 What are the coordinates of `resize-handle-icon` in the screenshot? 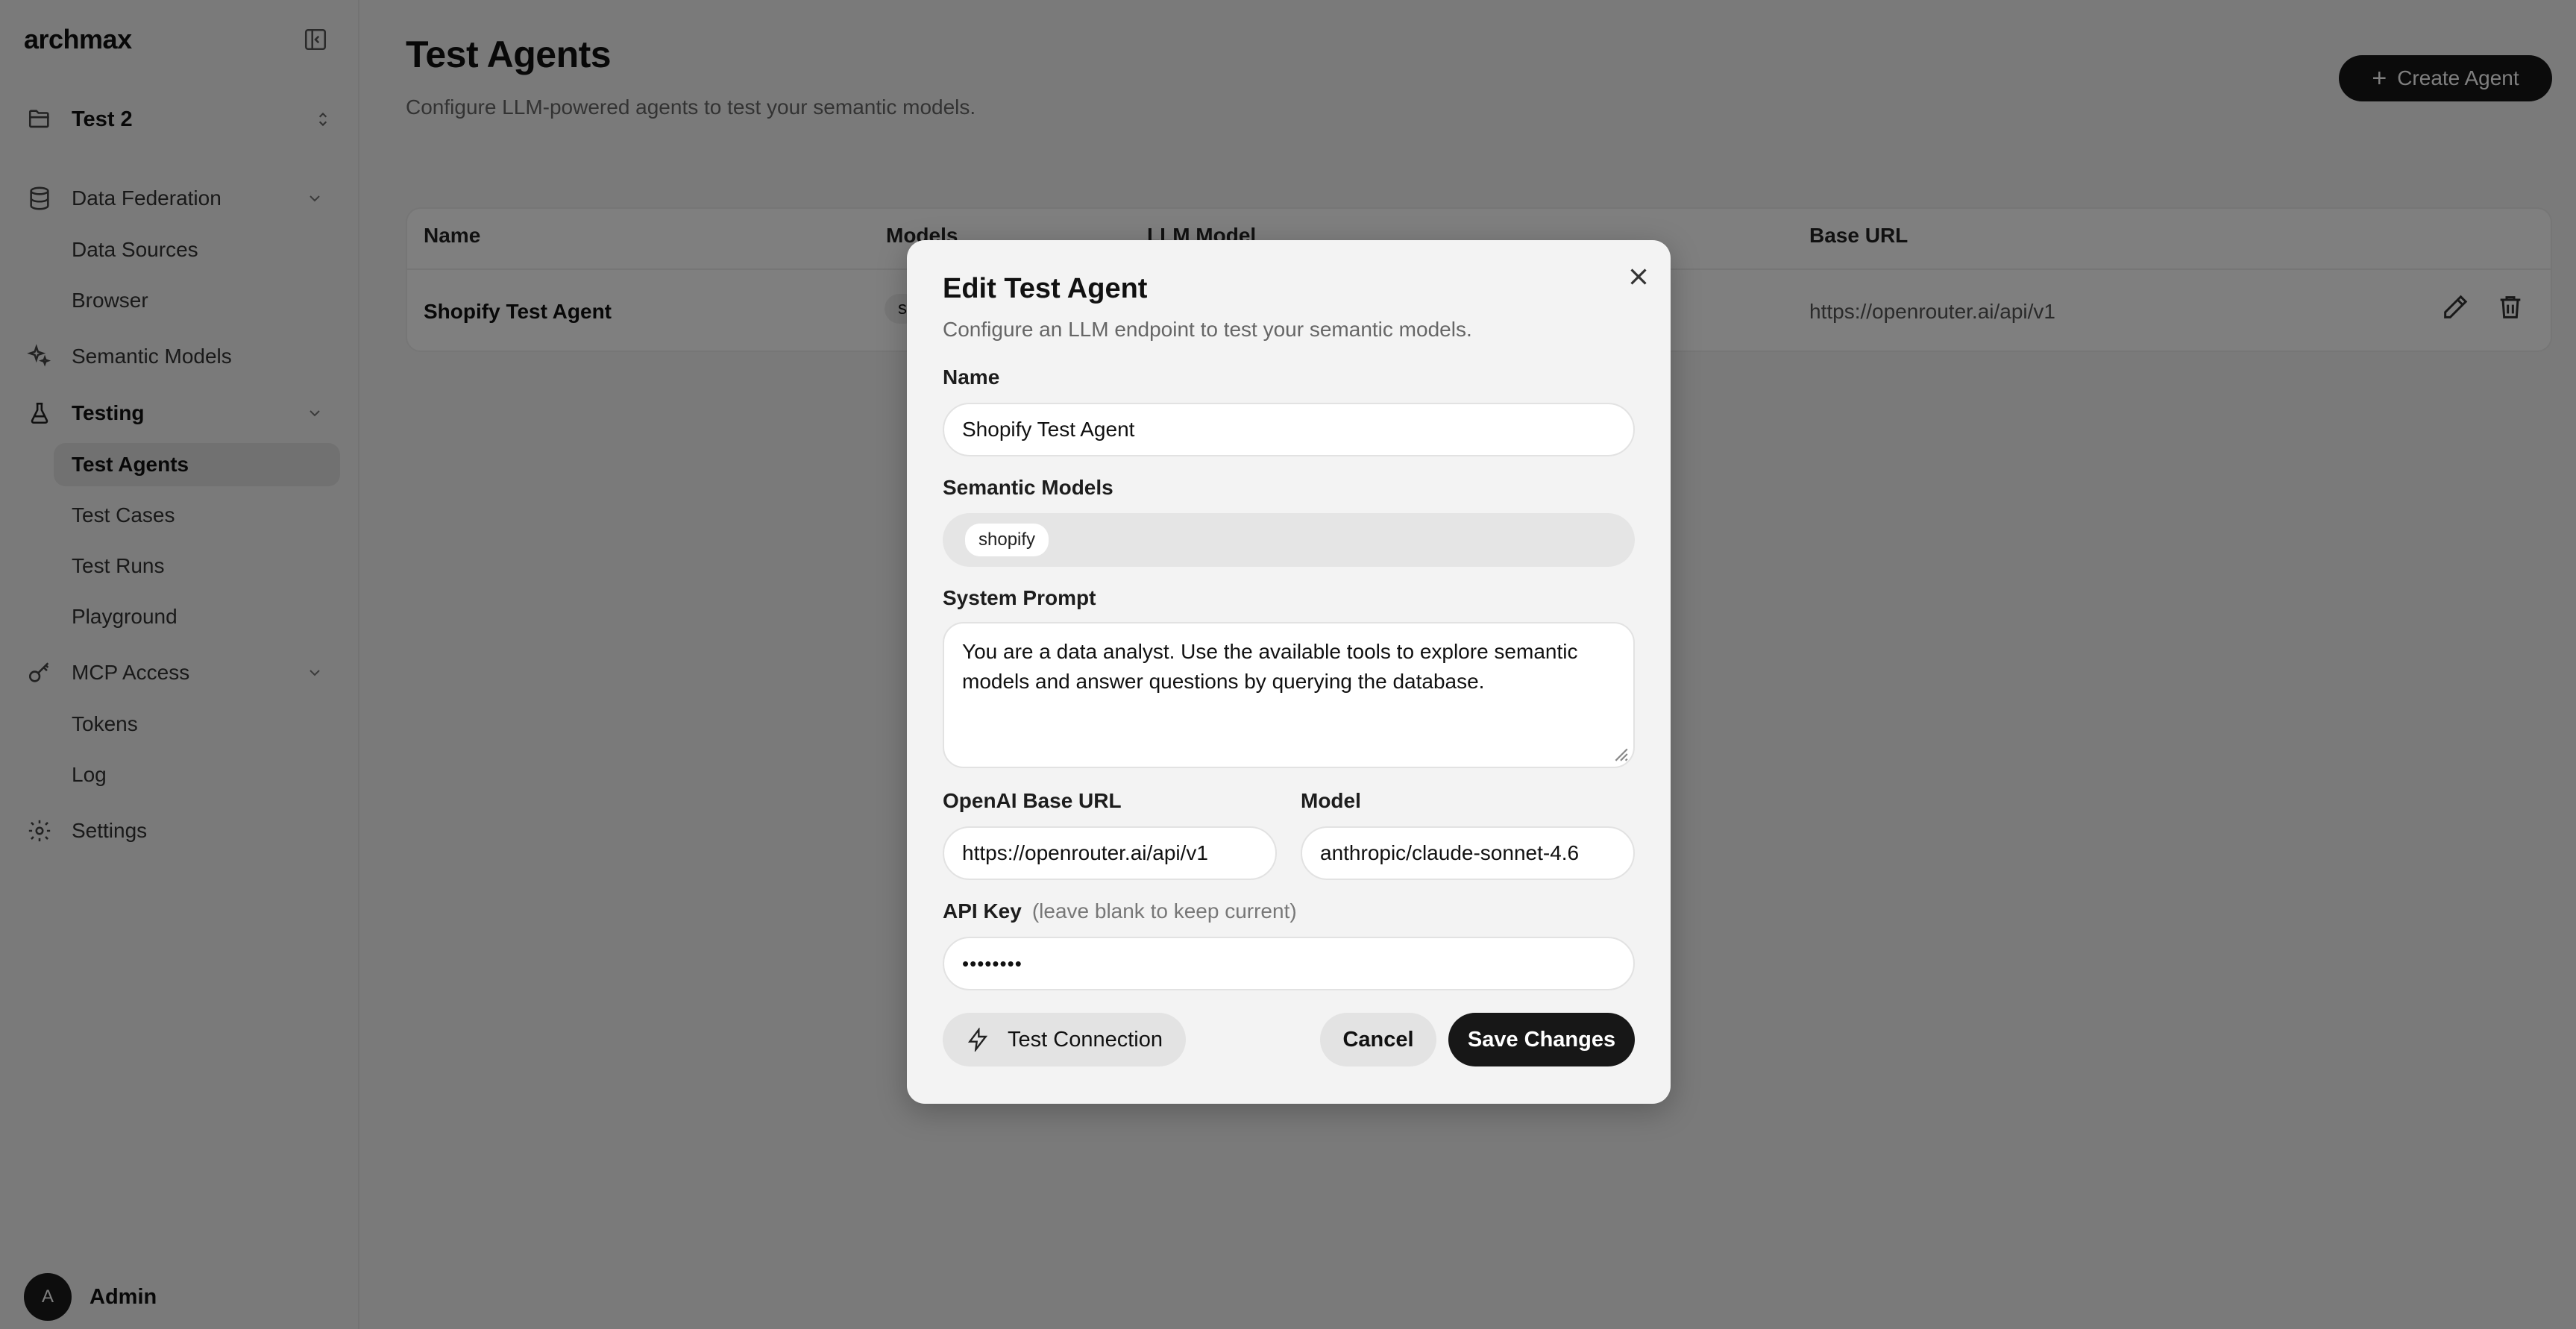 It's located at (1621, 754).